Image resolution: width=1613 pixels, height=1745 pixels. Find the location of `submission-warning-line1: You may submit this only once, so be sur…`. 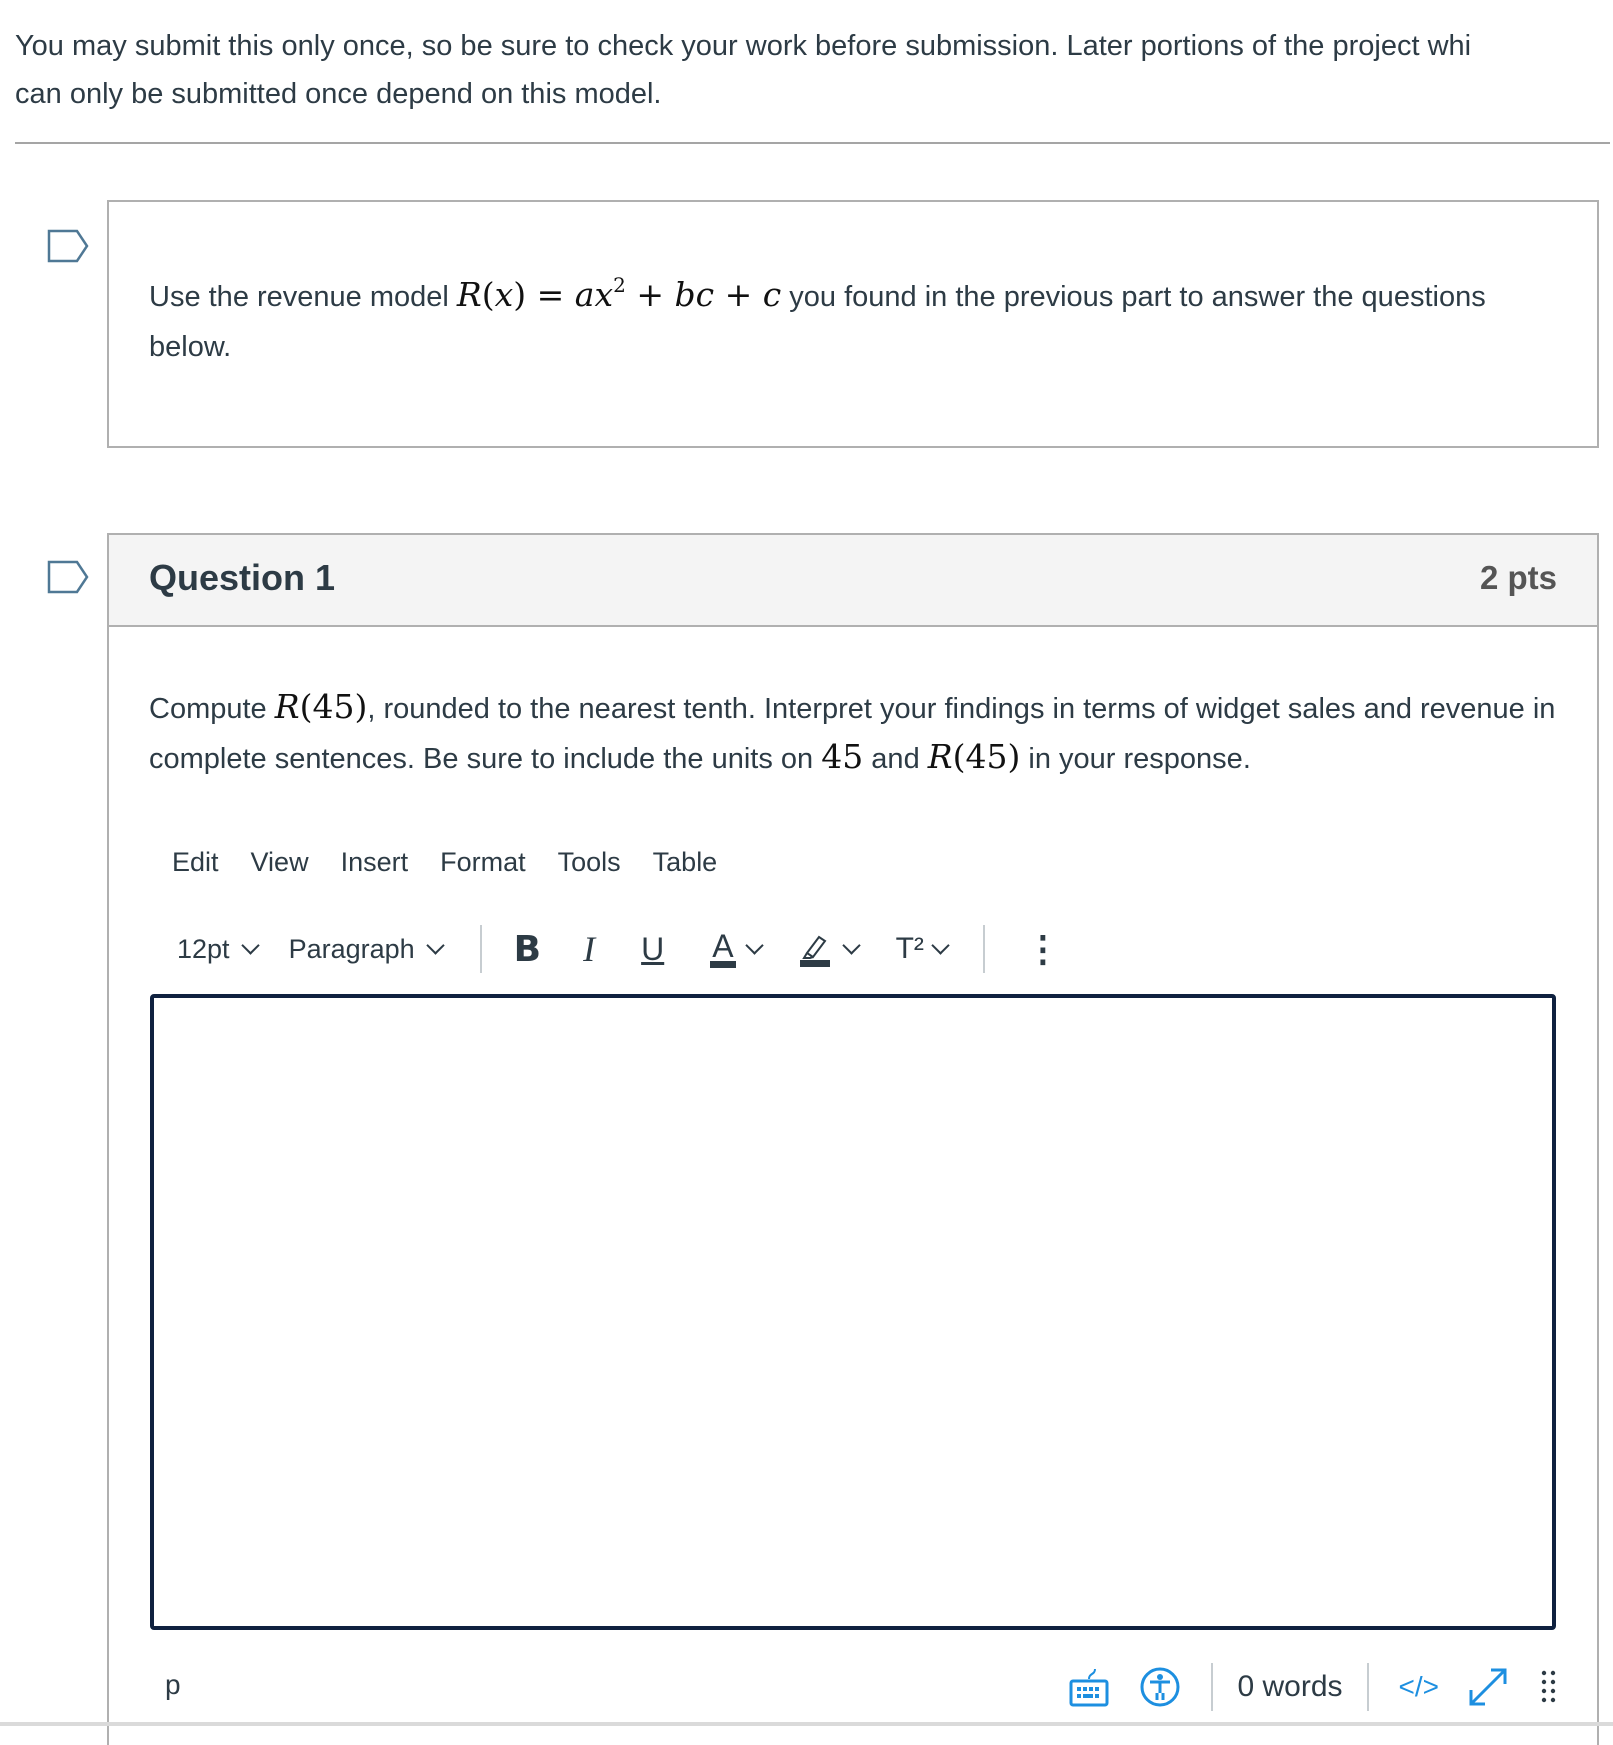

submission-warning-line1: You may submit this only once, so be sur… is located at coordinates (743, 46).